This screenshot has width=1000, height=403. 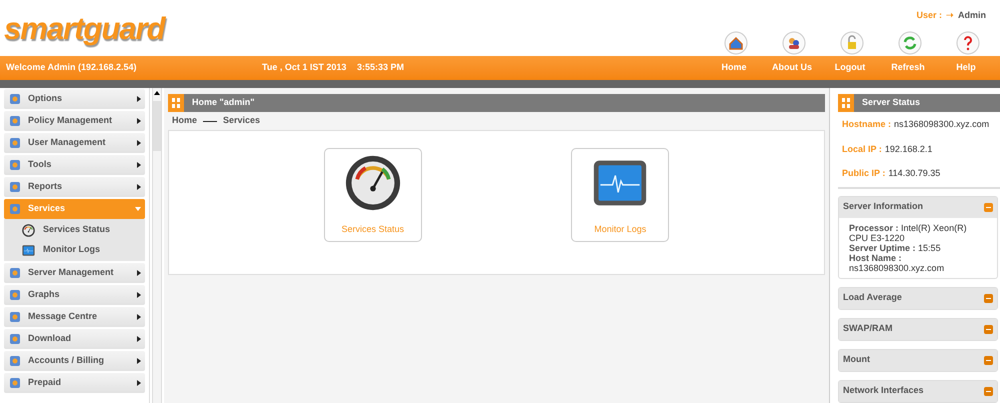 I want to click on accordion-header: SWAP/RAM, so click(x=918, y=329).